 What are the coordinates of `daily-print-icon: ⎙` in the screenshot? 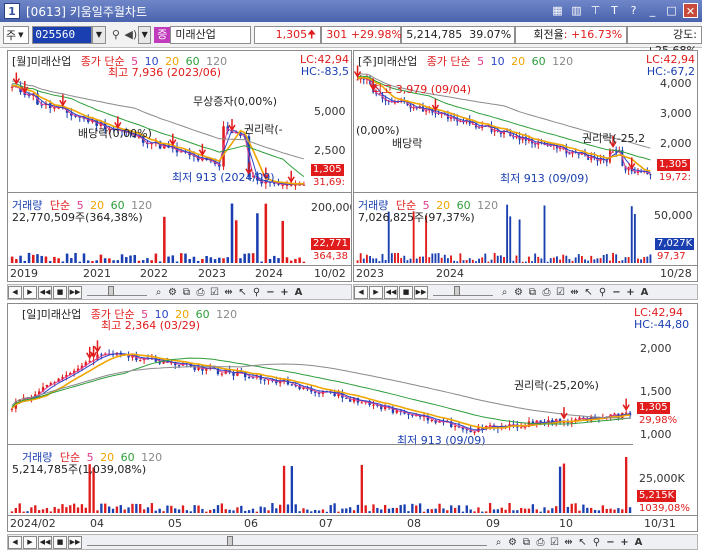 It's located at (540, 542).